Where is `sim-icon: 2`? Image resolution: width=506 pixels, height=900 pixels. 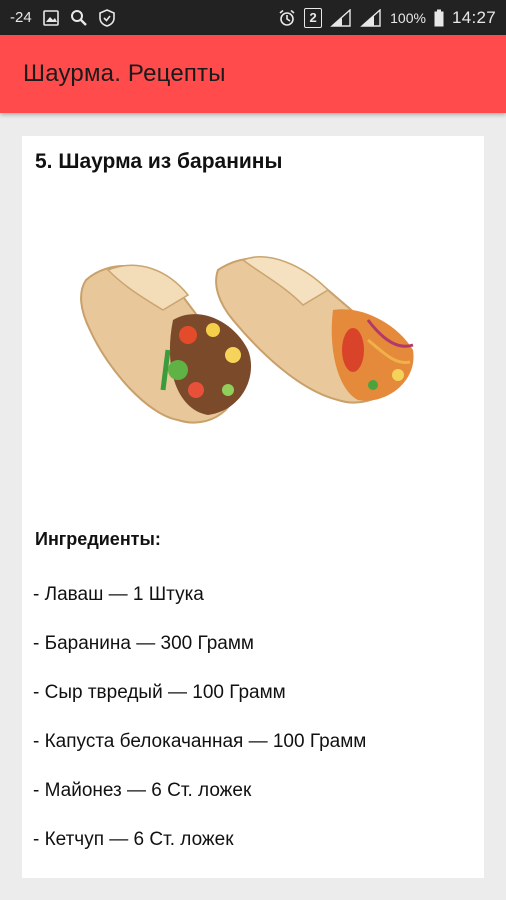
sim-icon: 2 is located at coordinates (313, 17).